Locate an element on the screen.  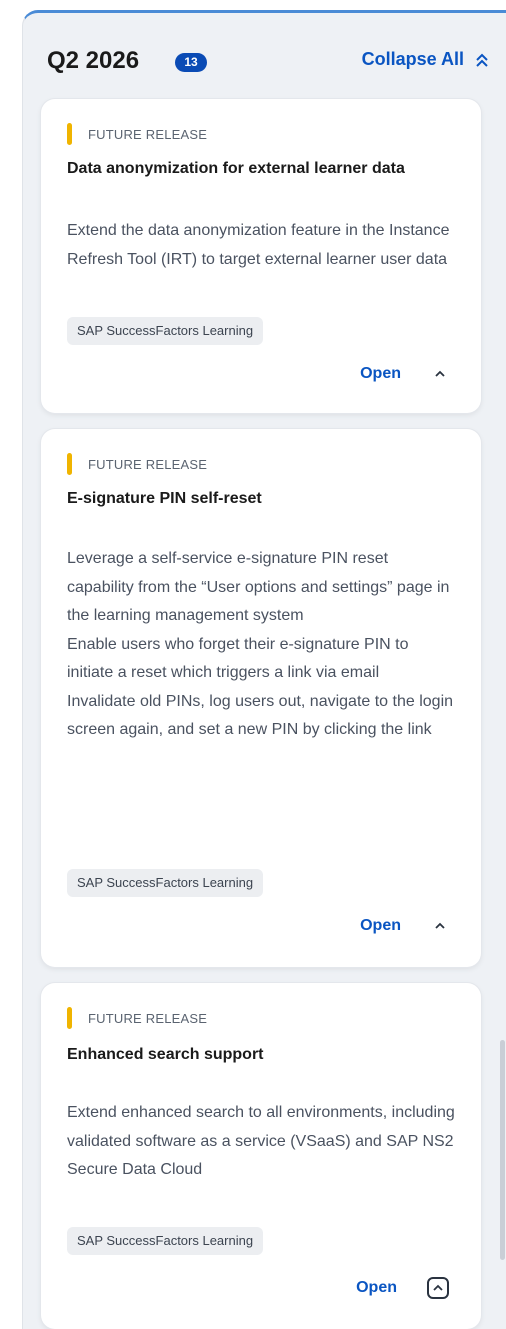
quarter-title: Q2 2026 is located at coordinates (93, 60).